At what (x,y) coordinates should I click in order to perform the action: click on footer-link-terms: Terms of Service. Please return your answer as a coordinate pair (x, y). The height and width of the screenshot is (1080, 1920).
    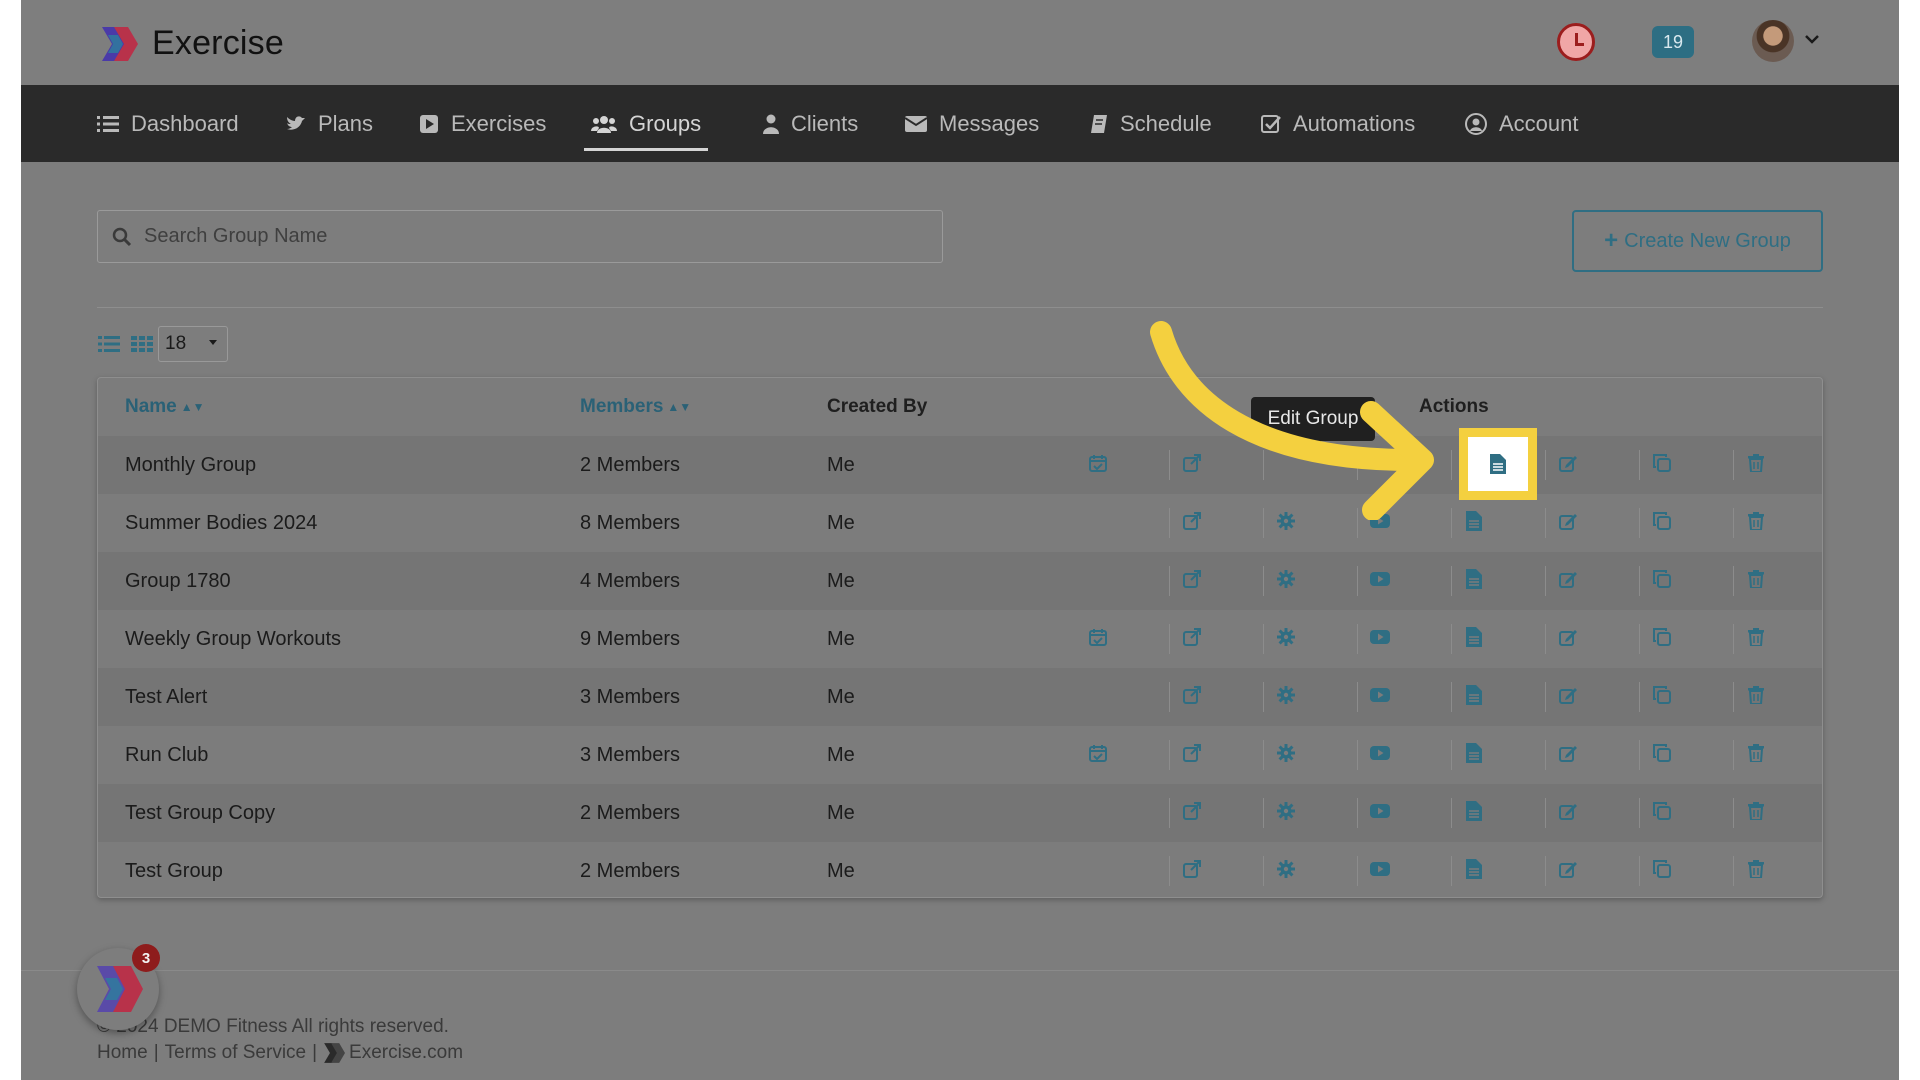
    Looking at the image, I should click on (235, 1053).